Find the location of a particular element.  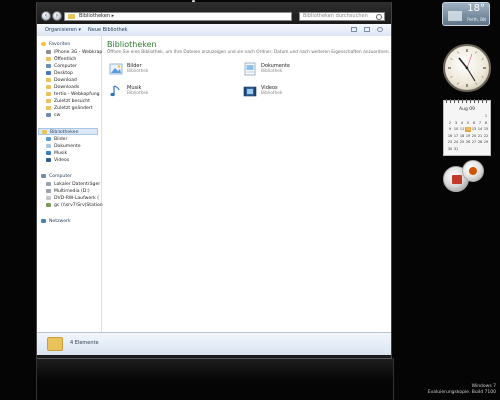

search-input: Bibliotheken durchsuchen is located at coordinates (342, 16).